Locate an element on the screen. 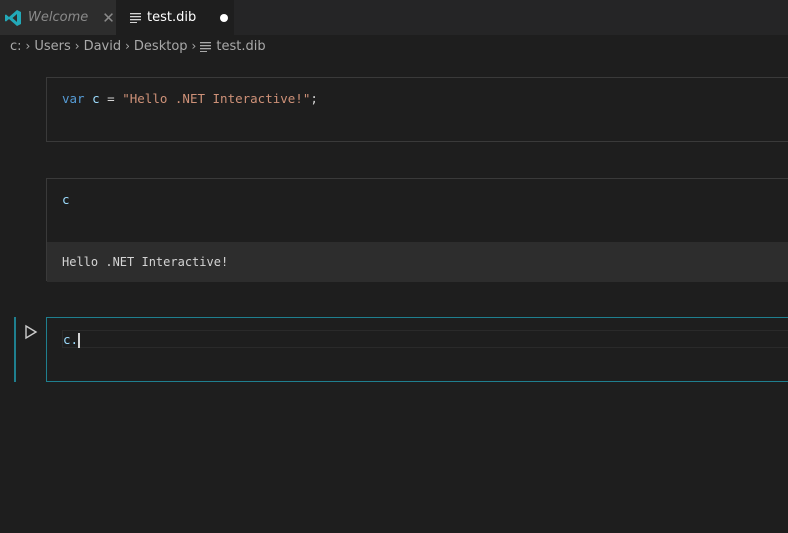 This screenshot has height=533, width=788. code-cell-1: var c = "Hello .NET Interactive!"; is located at coordinates (417, 109).